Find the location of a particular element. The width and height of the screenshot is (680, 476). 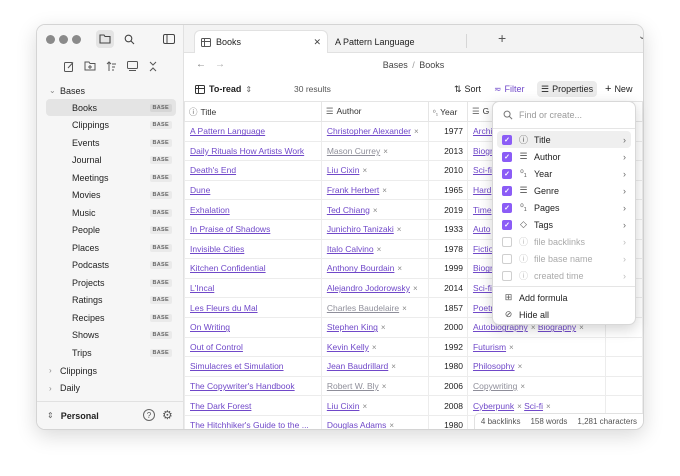

year-cell: 1980 is located at coordinates (447, 366).